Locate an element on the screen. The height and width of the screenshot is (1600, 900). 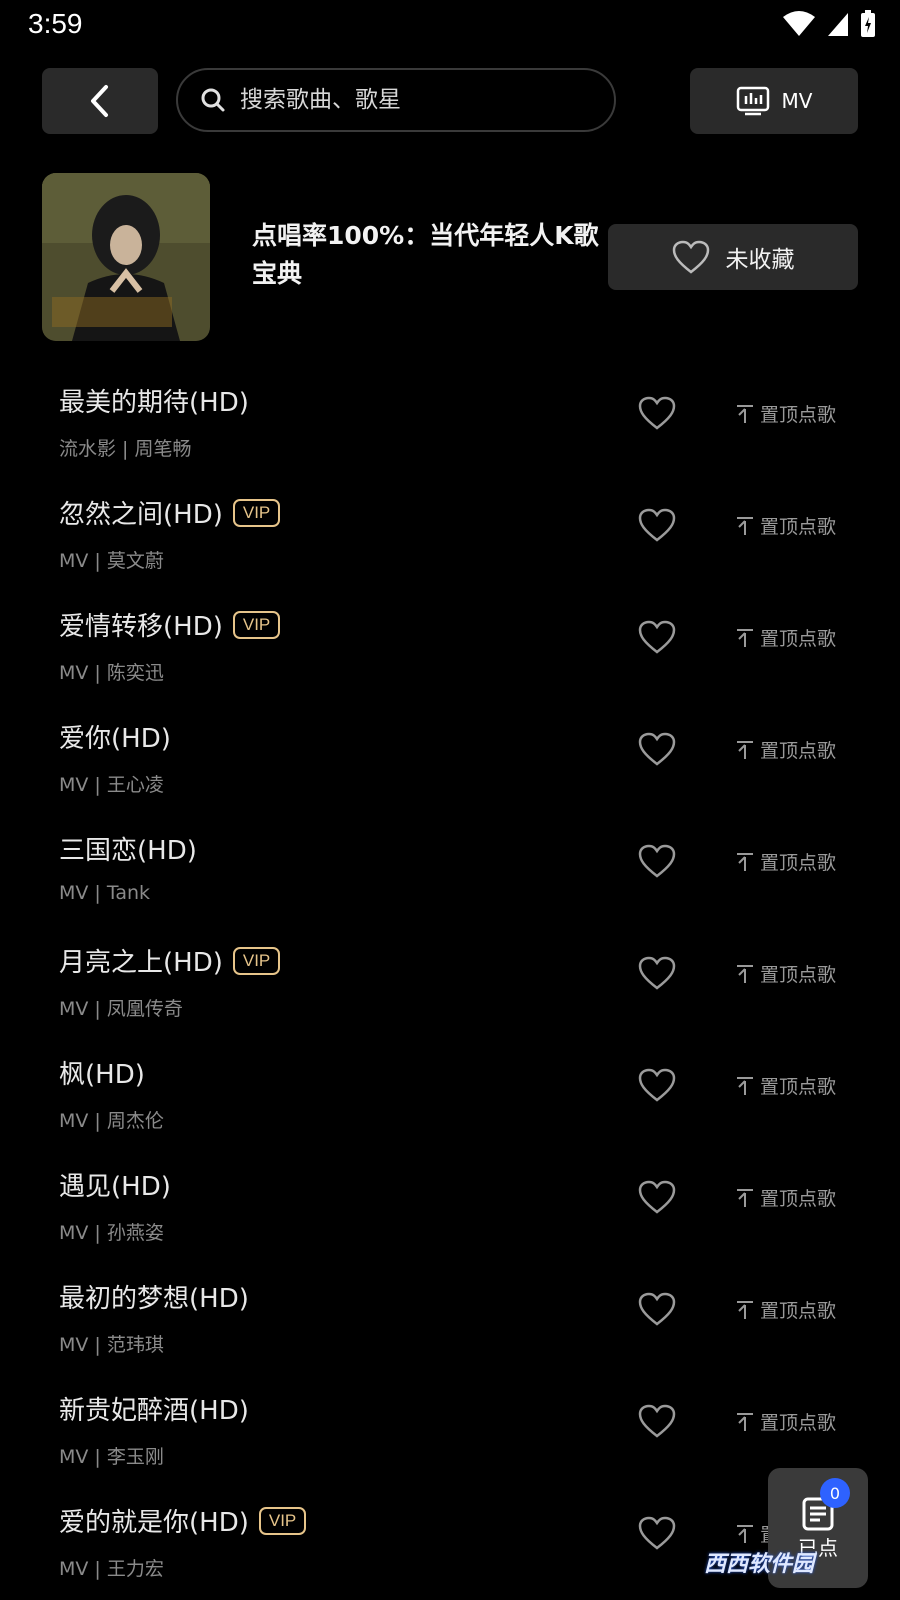
song-subtitle: 流水影 | 周笔畅 is located at coordinates (125, 449).